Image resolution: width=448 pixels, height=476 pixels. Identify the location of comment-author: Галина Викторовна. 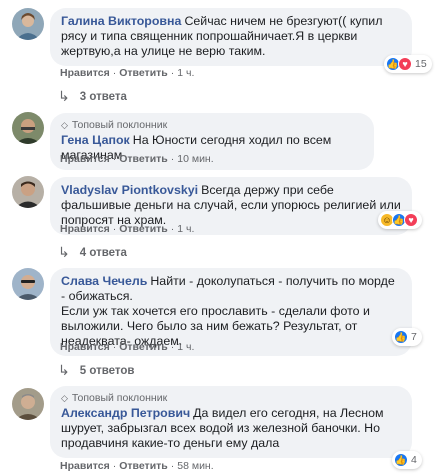
(121, 21).